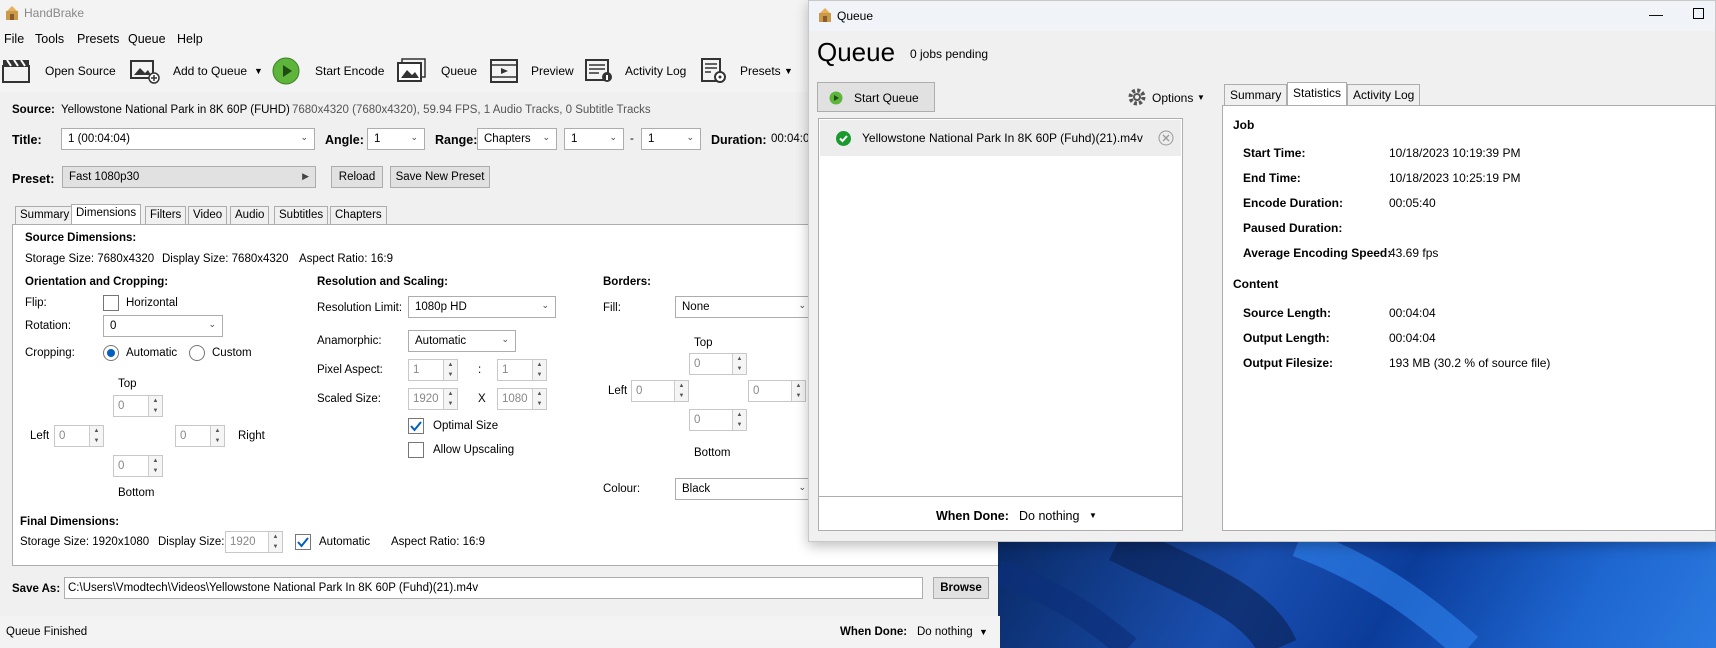 The image size is (1716, 648). Describe the element at coordinates (147, 39) in the screenshot. I see `menu-queue: Queue` at that location.